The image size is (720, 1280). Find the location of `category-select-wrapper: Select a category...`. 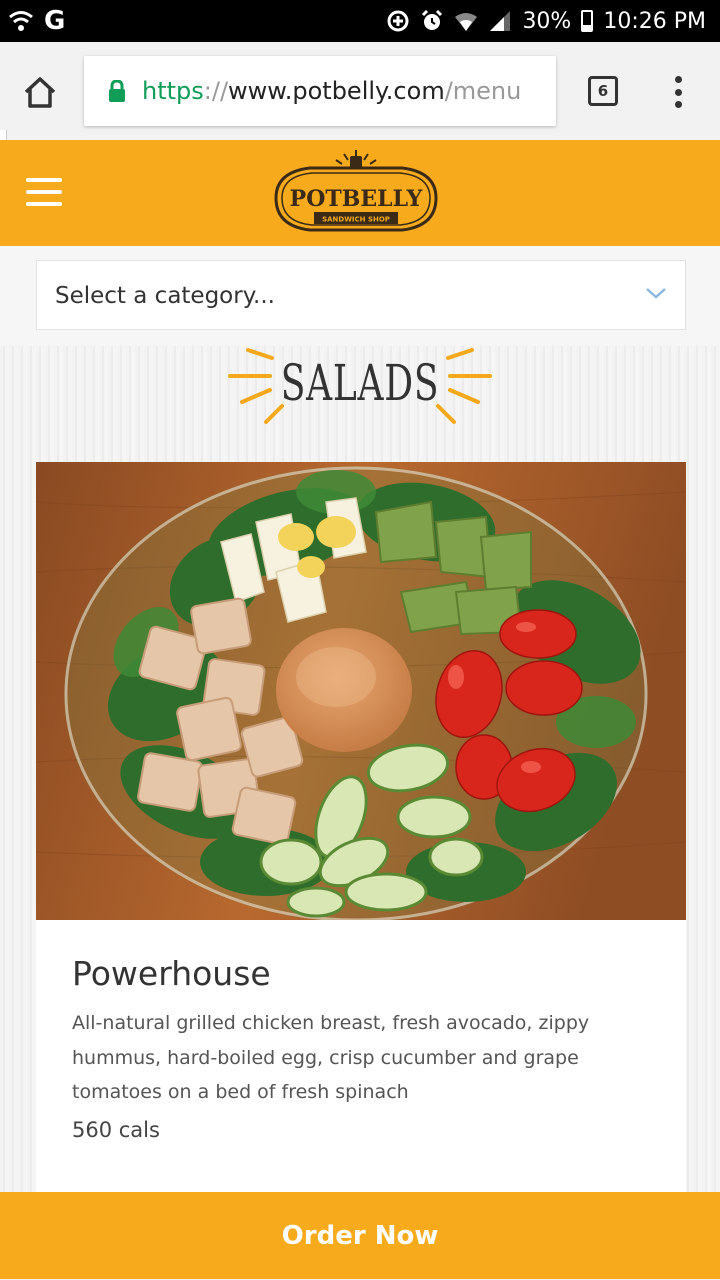

category-select-wrapper: Select a category... is located at coordinates (360, 296).